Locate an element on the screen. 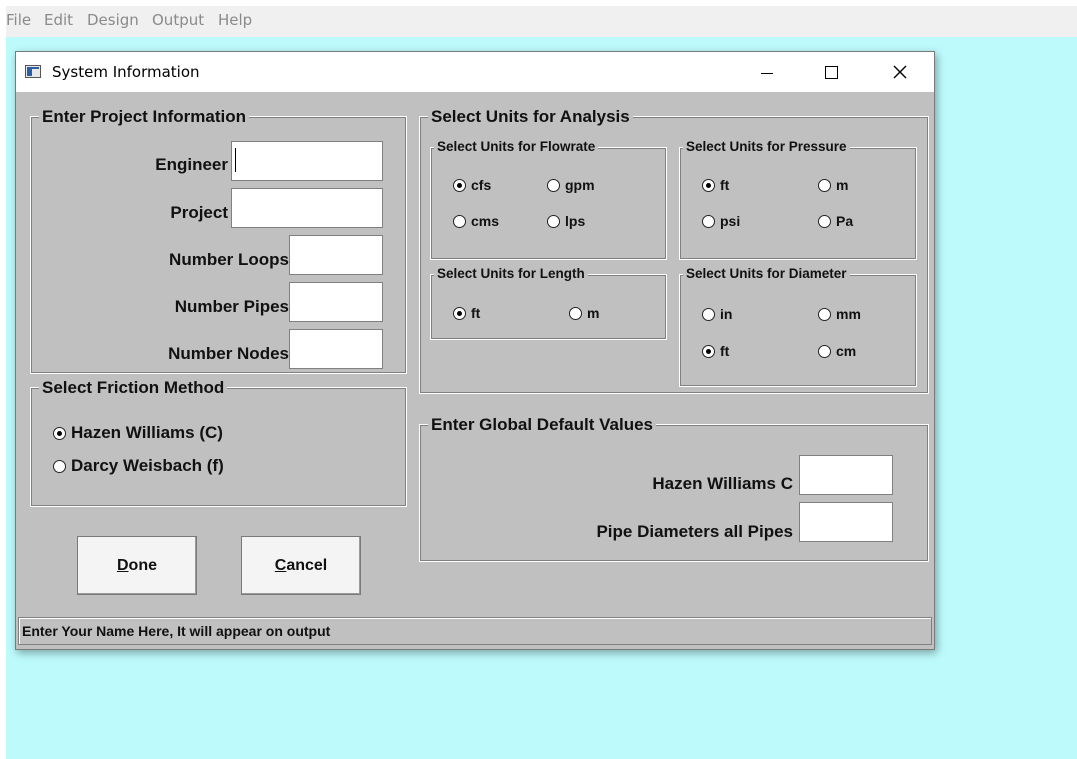  number-pipes-label: Number Pipes is located at coordinates (231, 306).